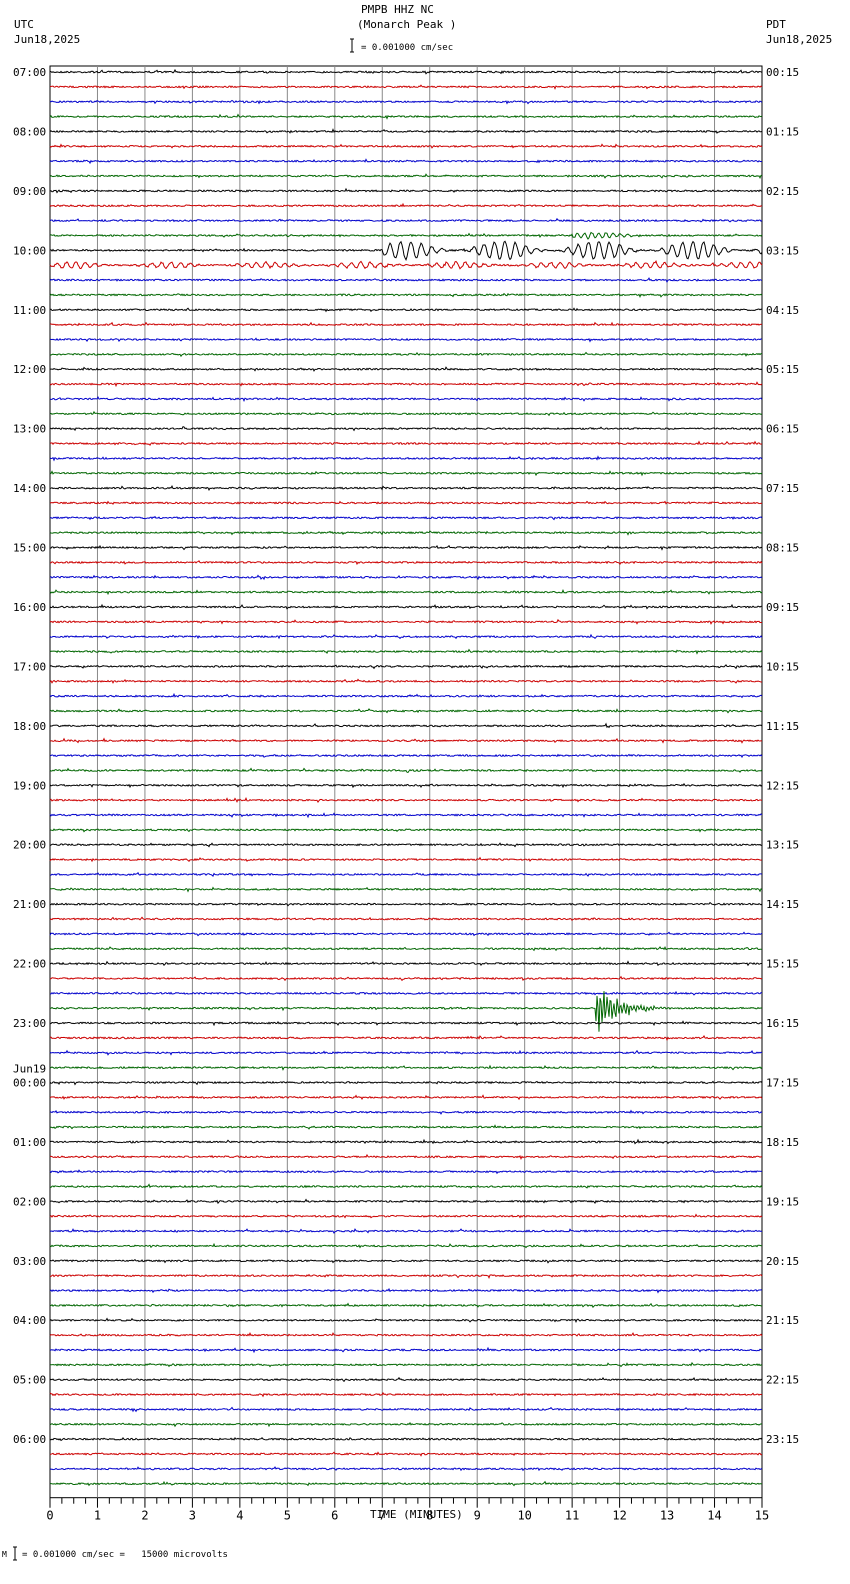 The image size is (850, 1584). Describe the element at coordinates (192, 1516) in the screenshot. I see `x-tick-label: 3` at that location.